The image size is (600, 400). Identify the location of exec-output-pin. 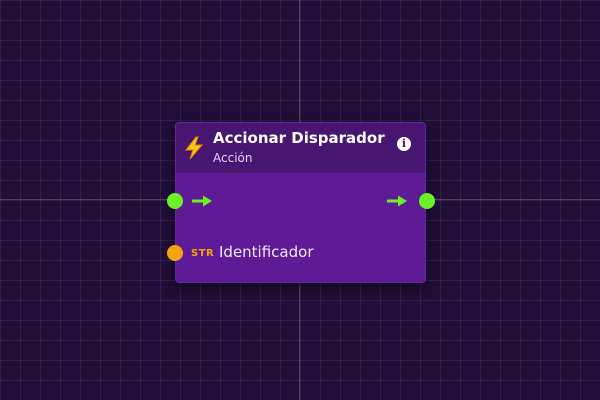
(427, 201).